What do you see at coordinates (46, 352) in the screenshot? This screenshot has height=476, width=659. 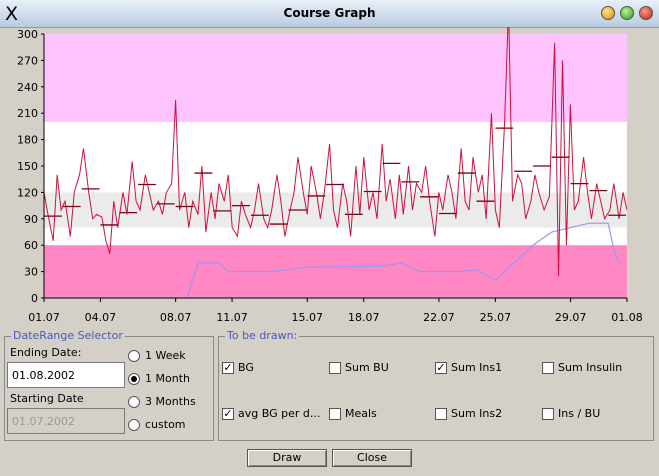 I see `ending-date-label: Ending Date:` at bounding box center [46, 352].